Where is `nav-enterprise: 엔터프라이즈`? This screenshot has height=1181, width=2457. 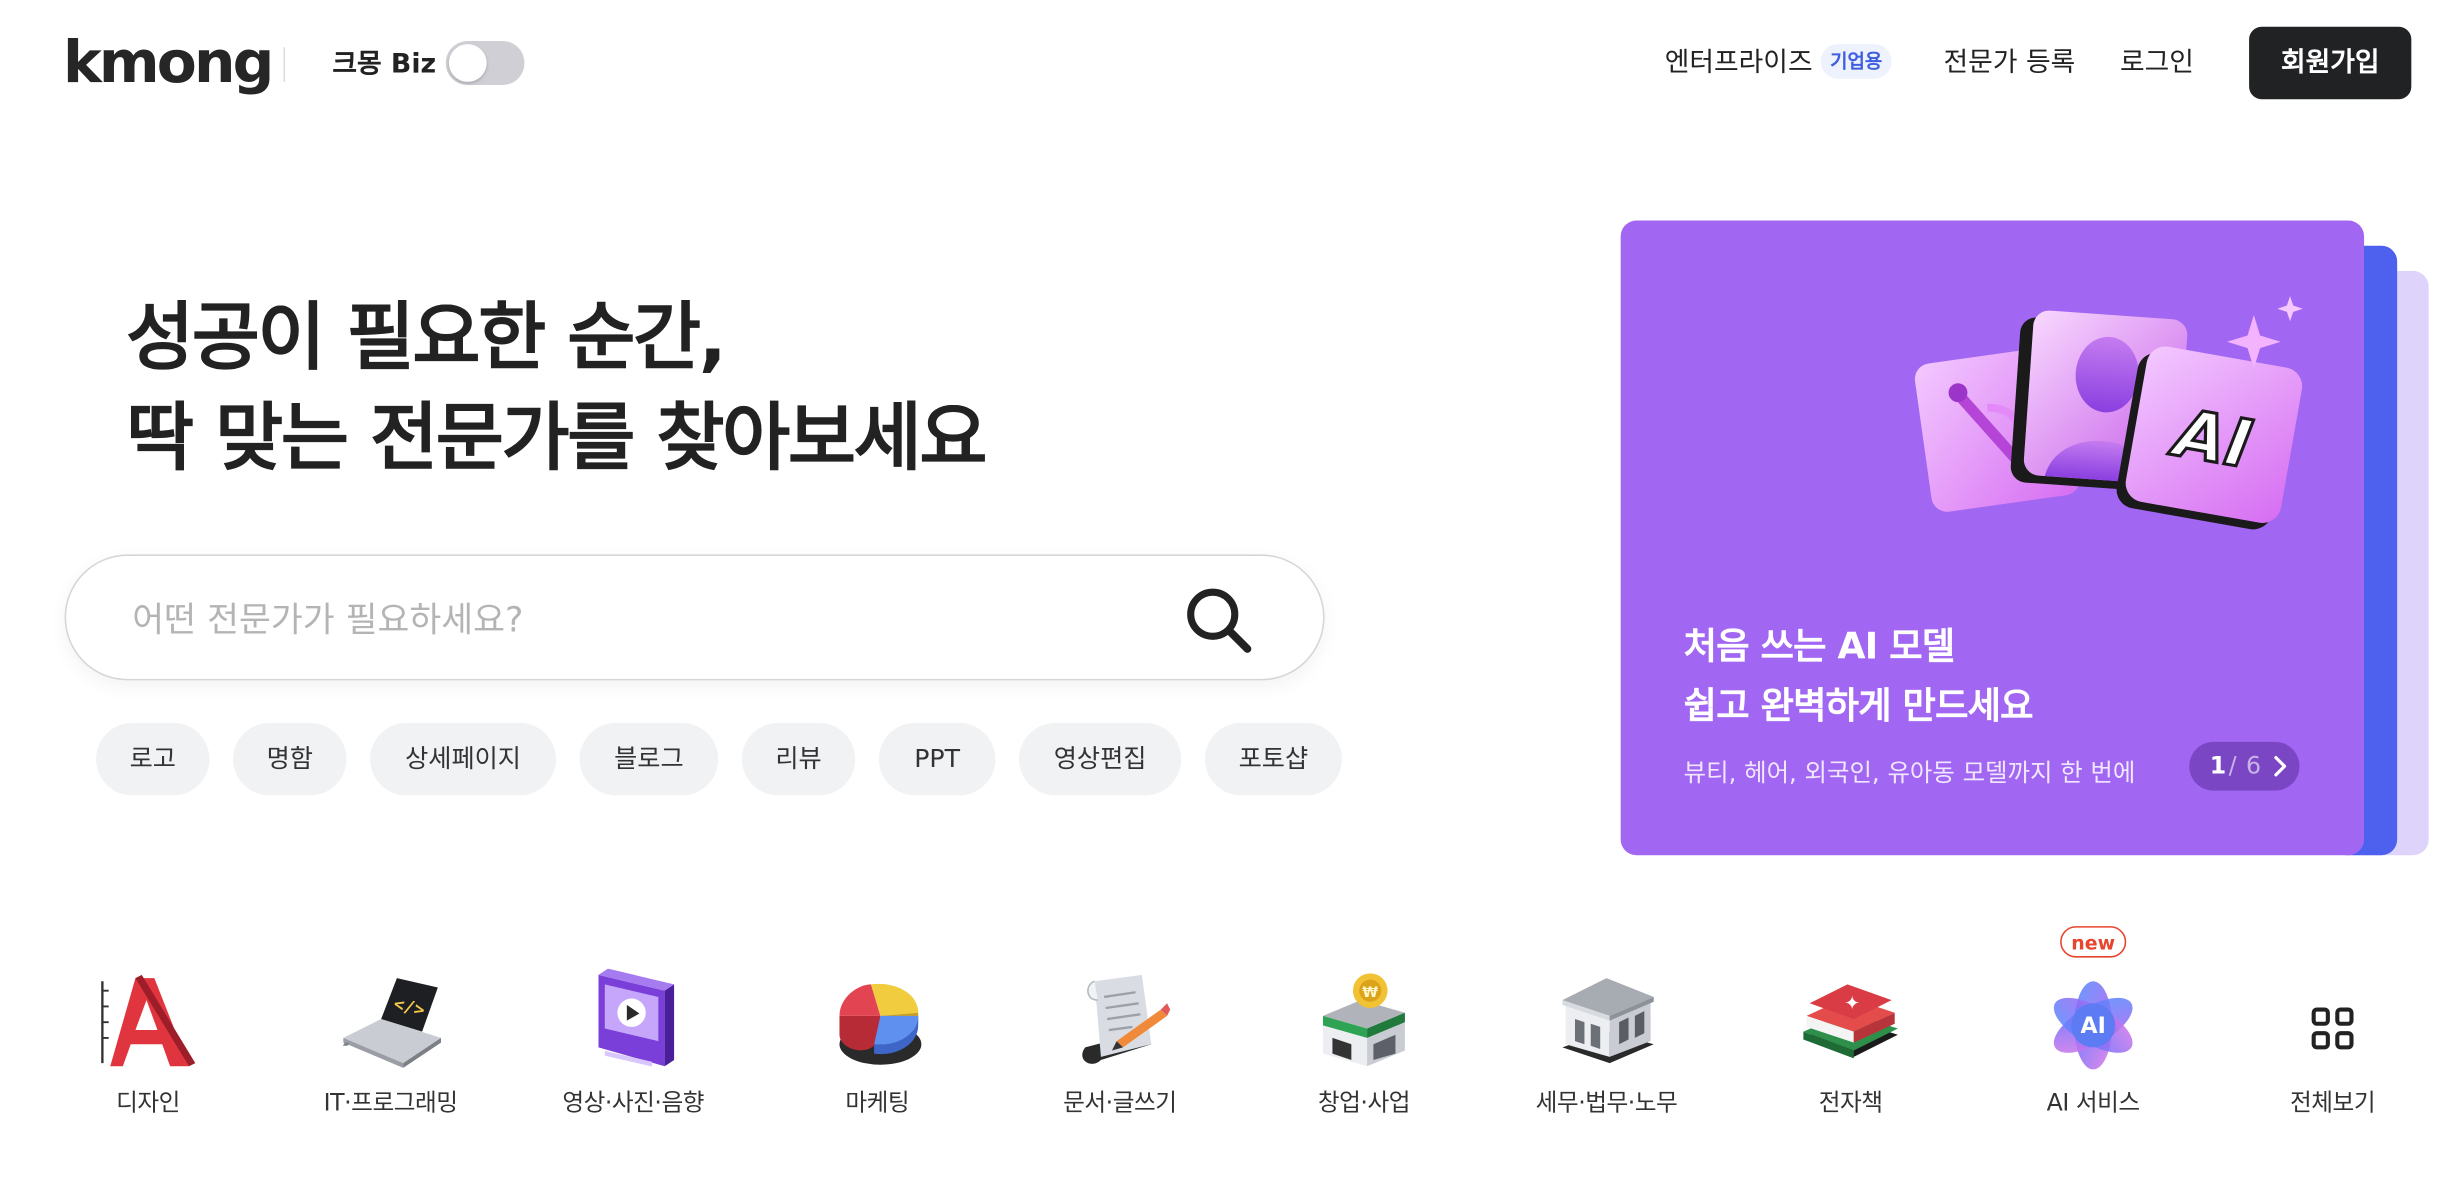 nav-enterprise: 엔터프라이즈 is located at coordinates (1739, 63).